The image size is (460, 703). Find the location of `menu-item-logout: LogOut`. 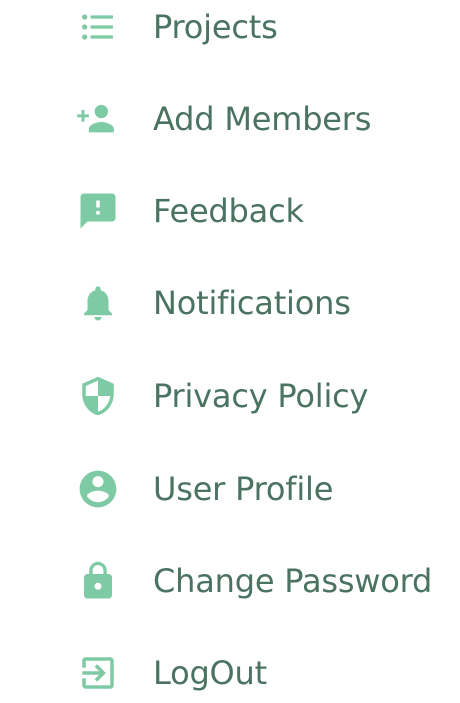

menu-item-logout: LogOut is located at coordinates (230, 673).